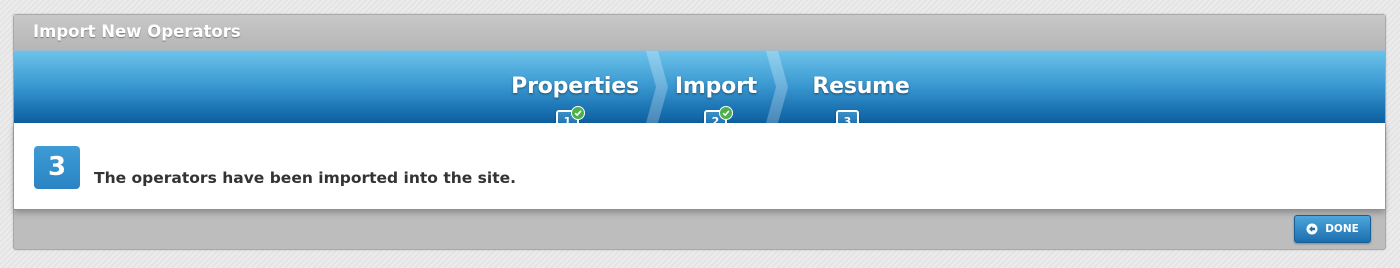 The width and height of the screenshot is (1400, 268). Describe the element at coordinates (777, 87) in the screenshot. I see `step-separator` at that location.